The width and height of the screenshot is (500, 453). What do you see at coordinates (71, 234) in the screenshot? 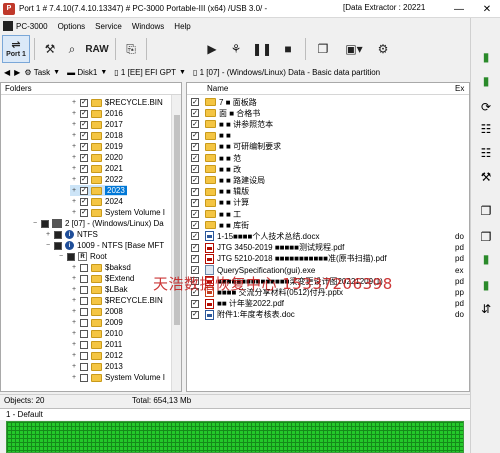
I see `tree-node: + i NTFS` at bounding box center [71, 234].